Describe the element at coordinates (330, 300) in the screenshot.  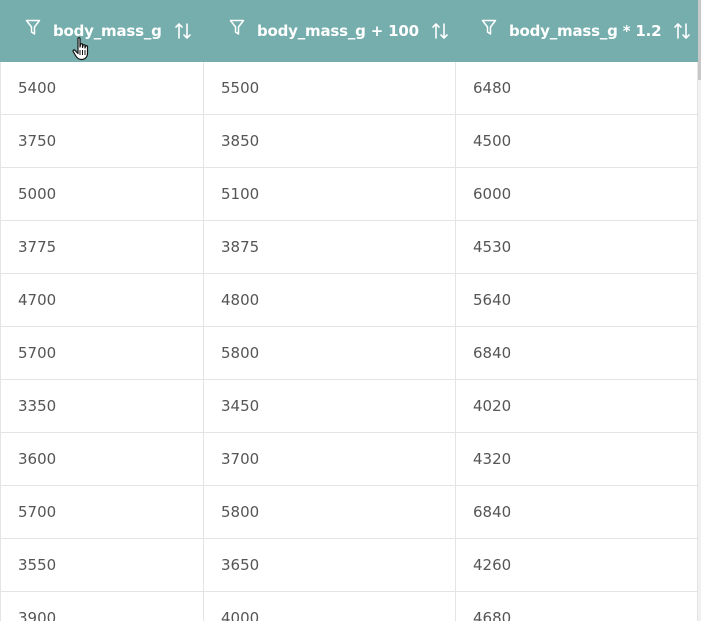
I see `table-cell: 4800` at that location.